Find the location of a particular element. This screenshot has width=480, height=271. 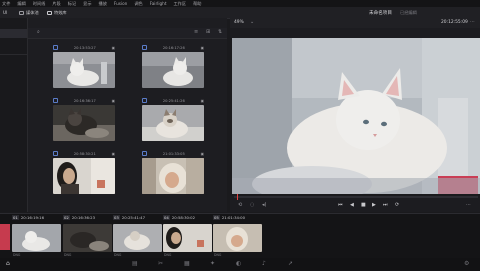

page-navigation-bar: ⌂ ▤ ✂ ▦ ✦ ◐ ♪ ➚ ⚙ is located at coordinates (240, 264).